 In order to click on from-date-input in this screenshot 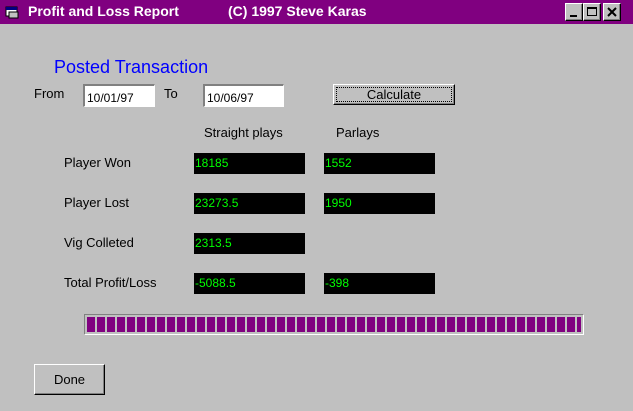, I will do `click(119, 95)`.